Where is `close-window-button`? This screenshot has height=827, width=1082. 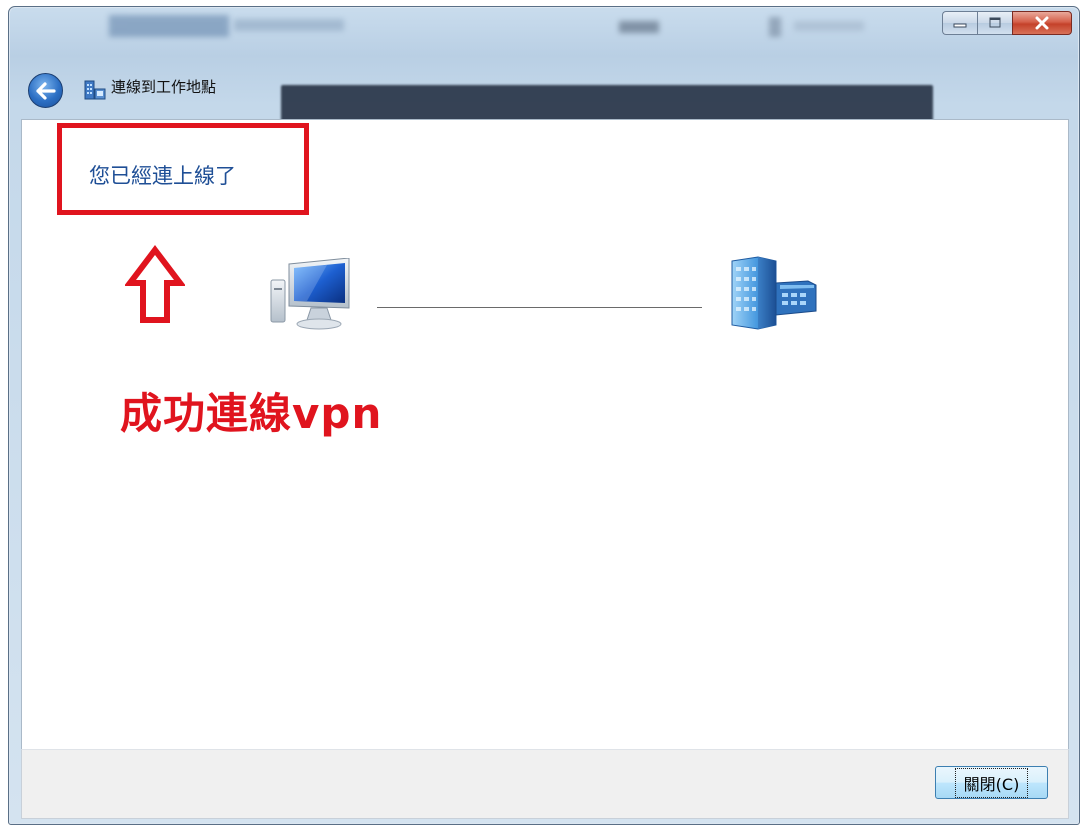 close-window-button is located at coordinates (1042, 23).